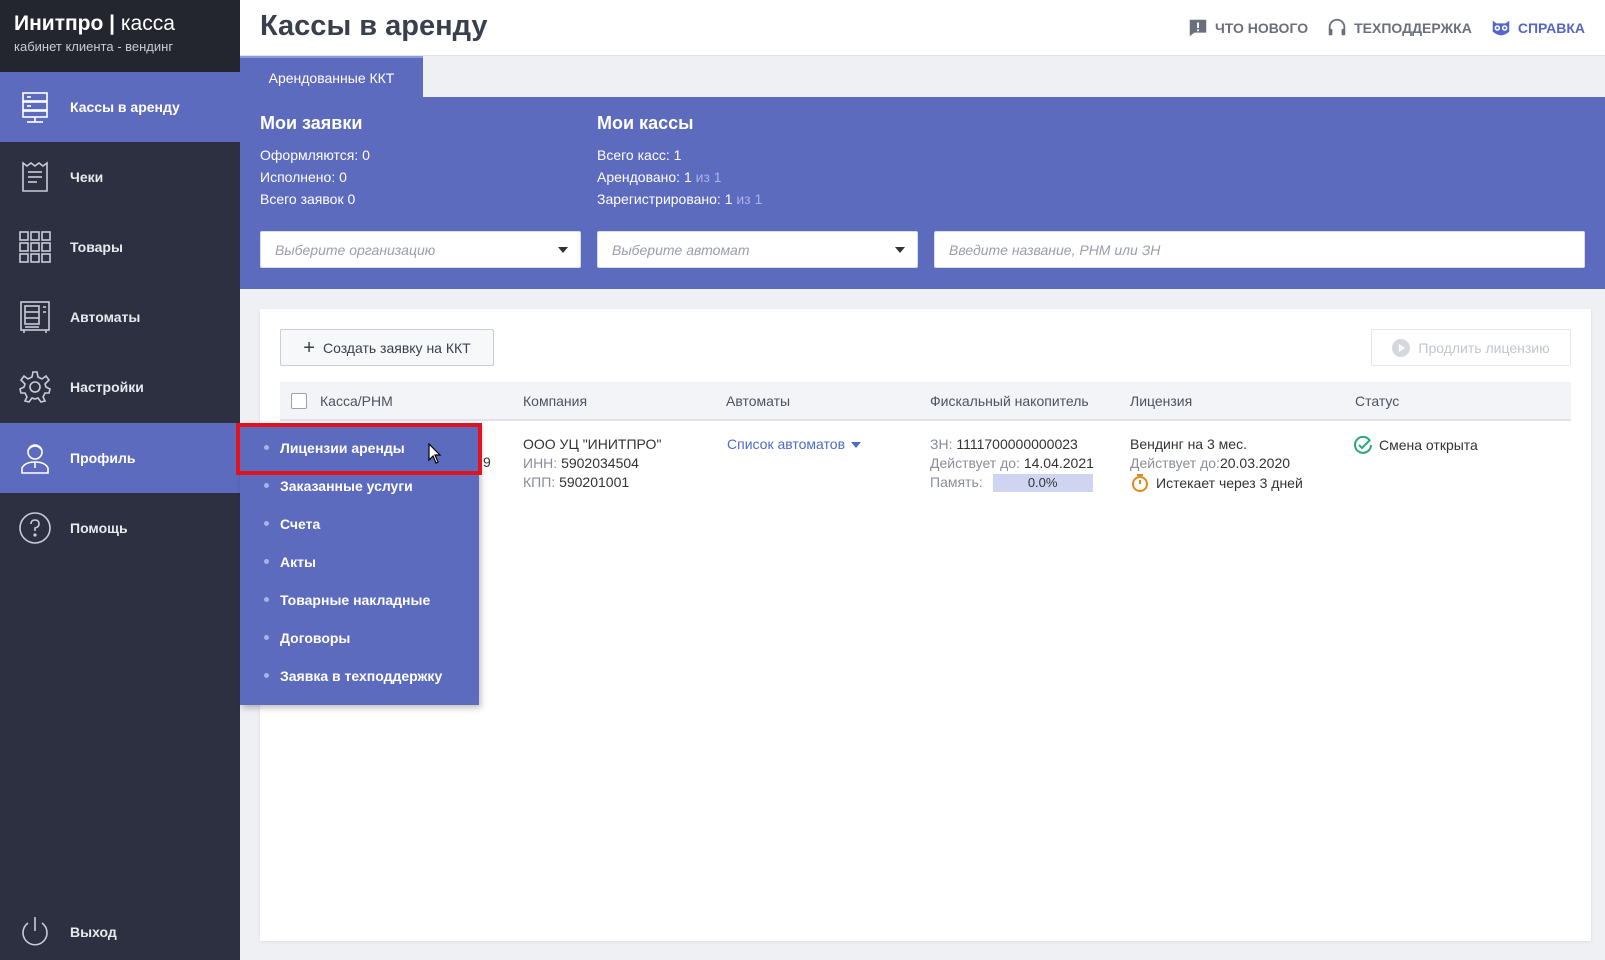  I want to click on sidebar-item-label: Чеки, so click(87, 177).